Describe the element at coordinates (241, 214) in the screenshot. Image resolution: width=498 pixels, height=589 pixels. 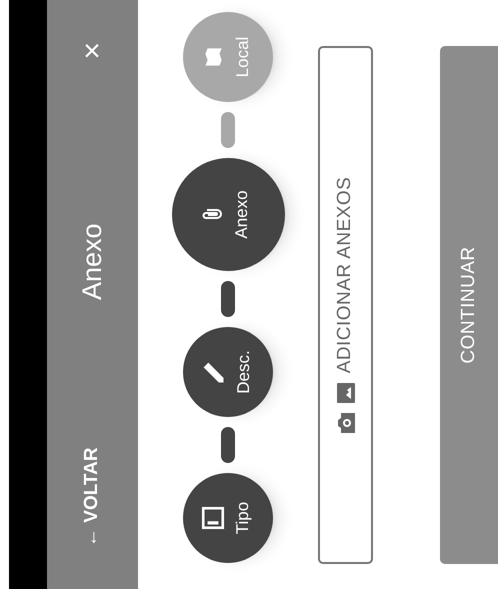
I see `step-label: Anexo` at that location.